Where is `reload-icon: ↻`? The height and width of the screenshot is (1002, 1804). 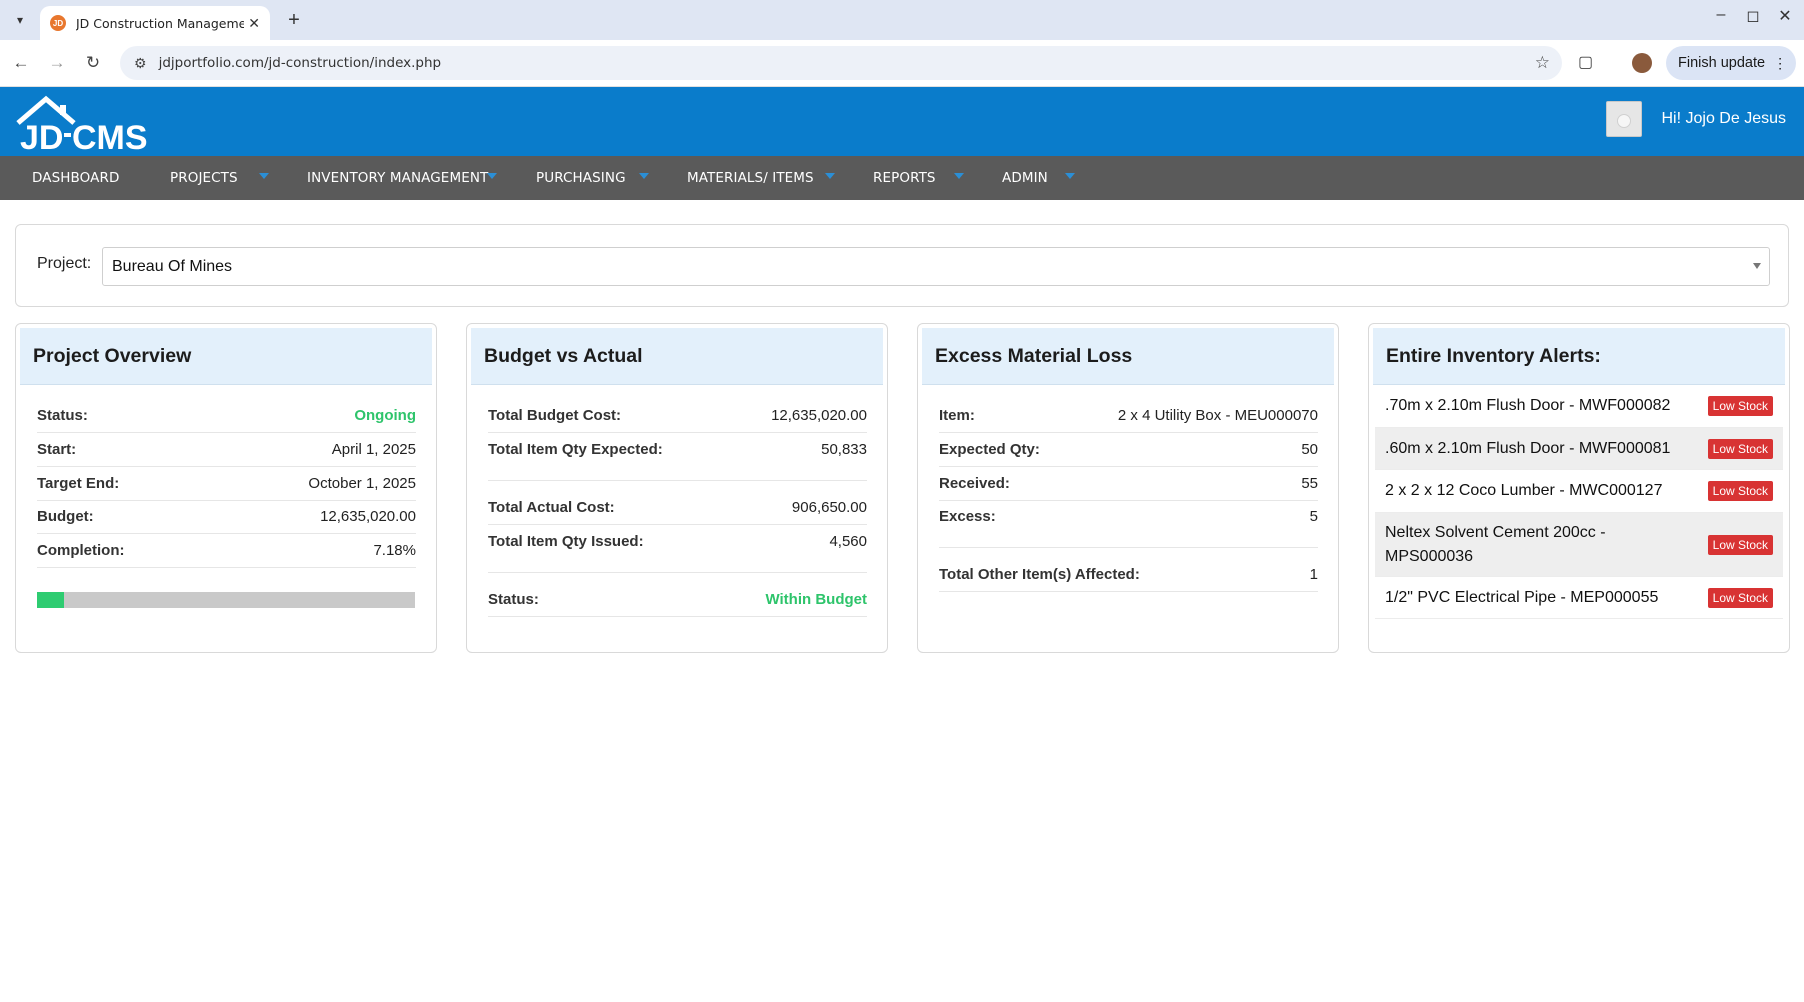
reload-icon: ↻ is located at coordinates (93, 63).